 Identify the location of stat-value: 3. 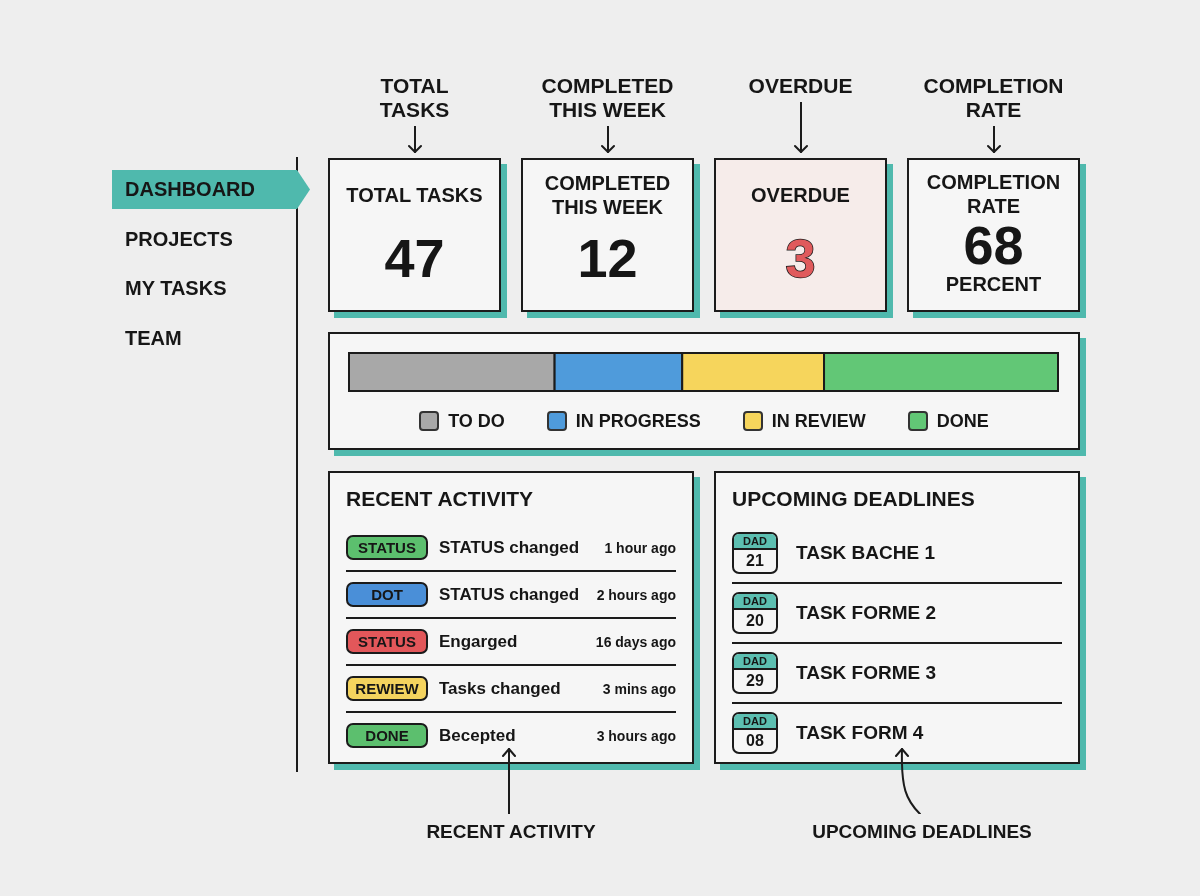
(800, 258).